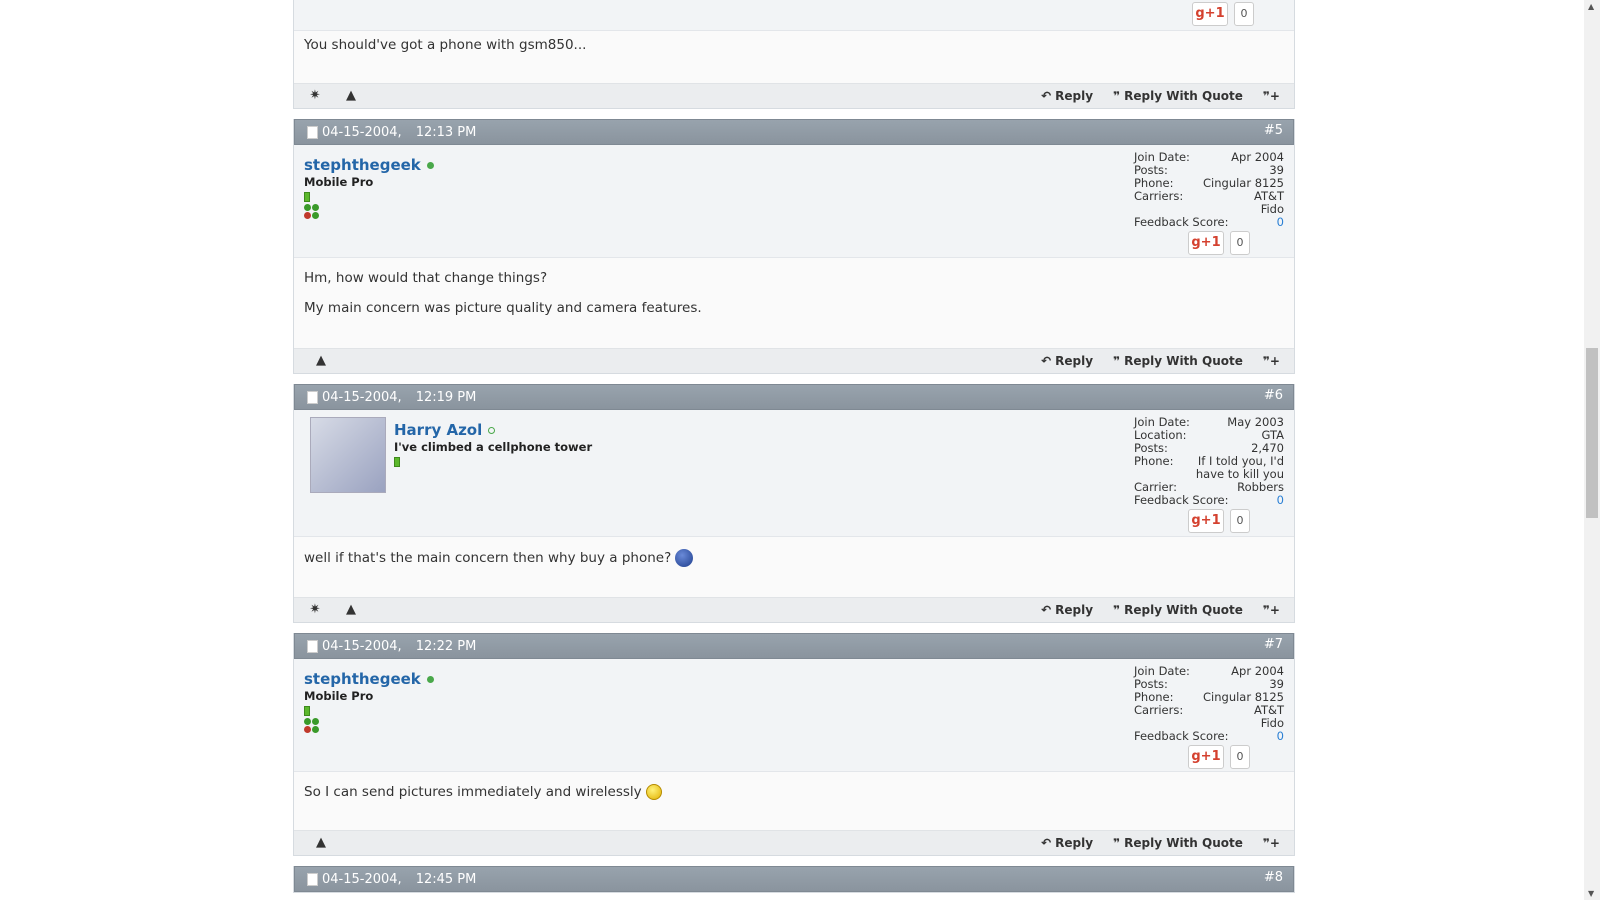 The height and width of the screenshot is (900, 1600). Describe the element at coordinates (1273, 395) in the screenshot. I see `post-number: #6` at that location.